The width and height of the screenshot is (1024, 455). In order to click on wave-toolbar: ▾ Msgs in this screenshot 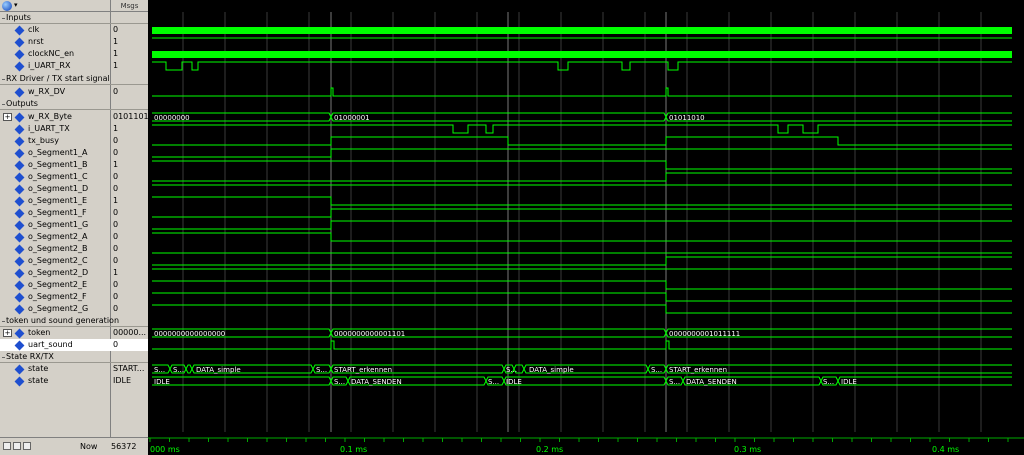, I will do `click(74, 6)`.